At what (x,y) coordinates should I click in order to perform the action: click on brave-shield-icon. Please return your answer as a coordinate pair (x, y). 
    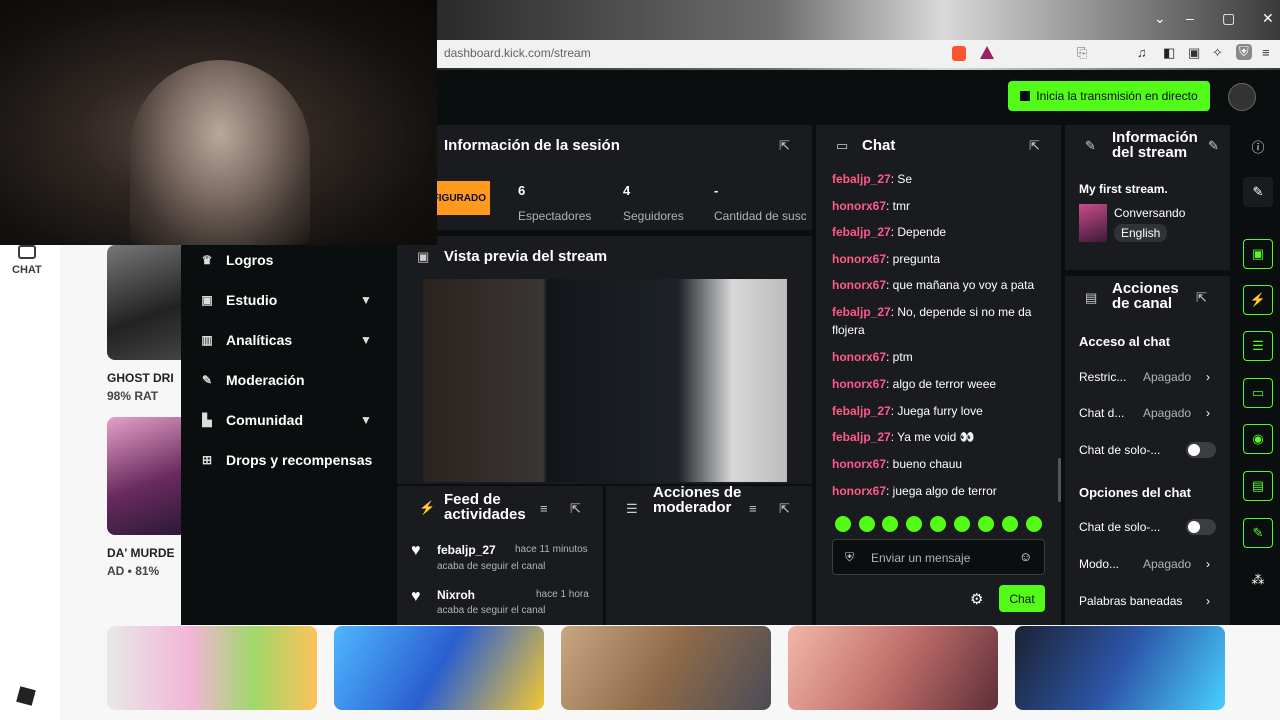
    Looking at the image, I should click on (959, 53).